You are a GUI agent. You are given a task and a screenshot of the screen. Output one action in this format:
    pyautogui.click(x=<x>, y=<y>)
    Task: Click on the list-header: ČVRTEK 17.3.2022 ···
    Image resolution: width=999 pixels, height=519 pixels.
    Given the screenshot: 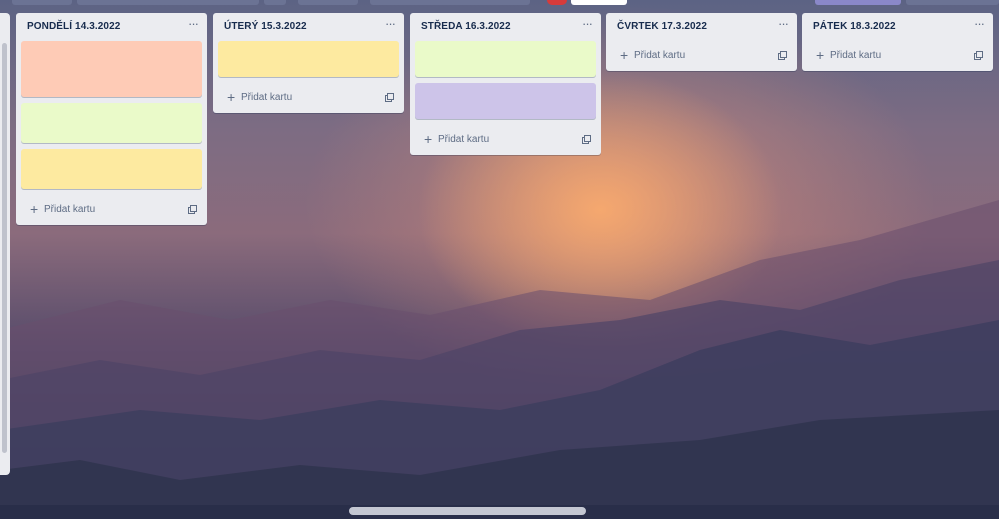 What is the action you would take?
    pyautogui.click(x=701, y=27)
    